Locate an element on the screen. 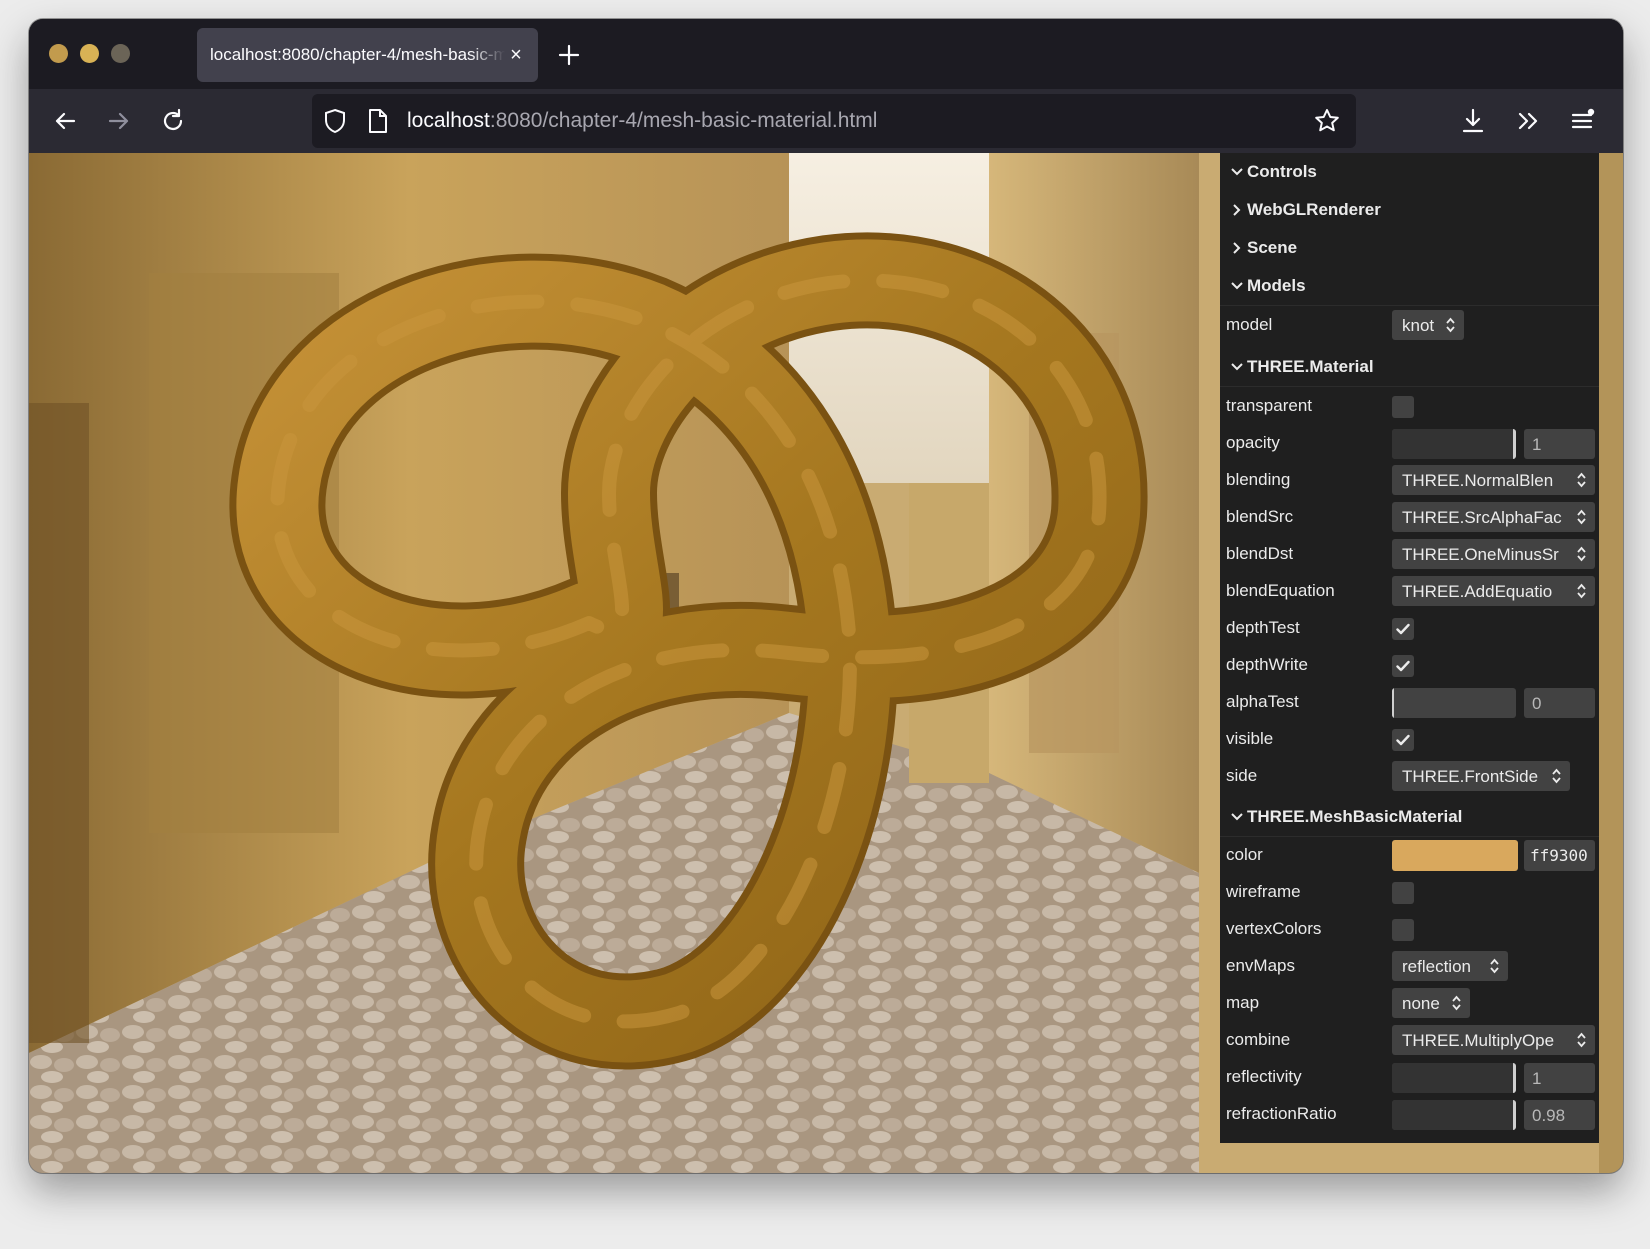 The height and width of the screenshot is (1249, 1650). combine-value: THREE.MultiplyOpe is located at coordinates (1478, 1040).